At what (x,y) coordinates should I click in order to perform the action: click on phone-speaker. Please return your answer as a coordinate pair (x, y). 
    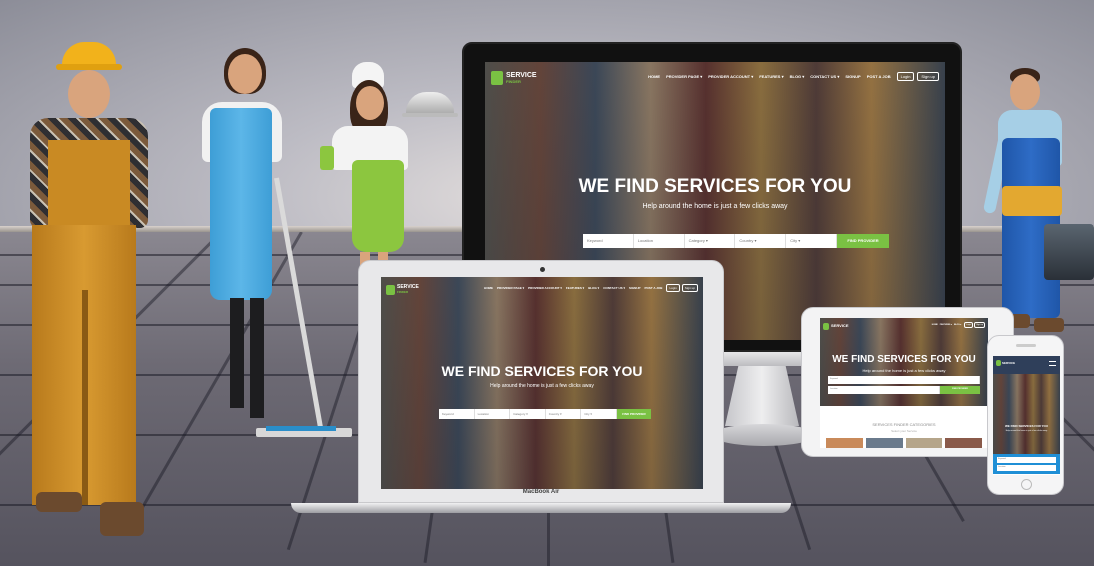
    Looking at the image, I should click on (1026, 345).